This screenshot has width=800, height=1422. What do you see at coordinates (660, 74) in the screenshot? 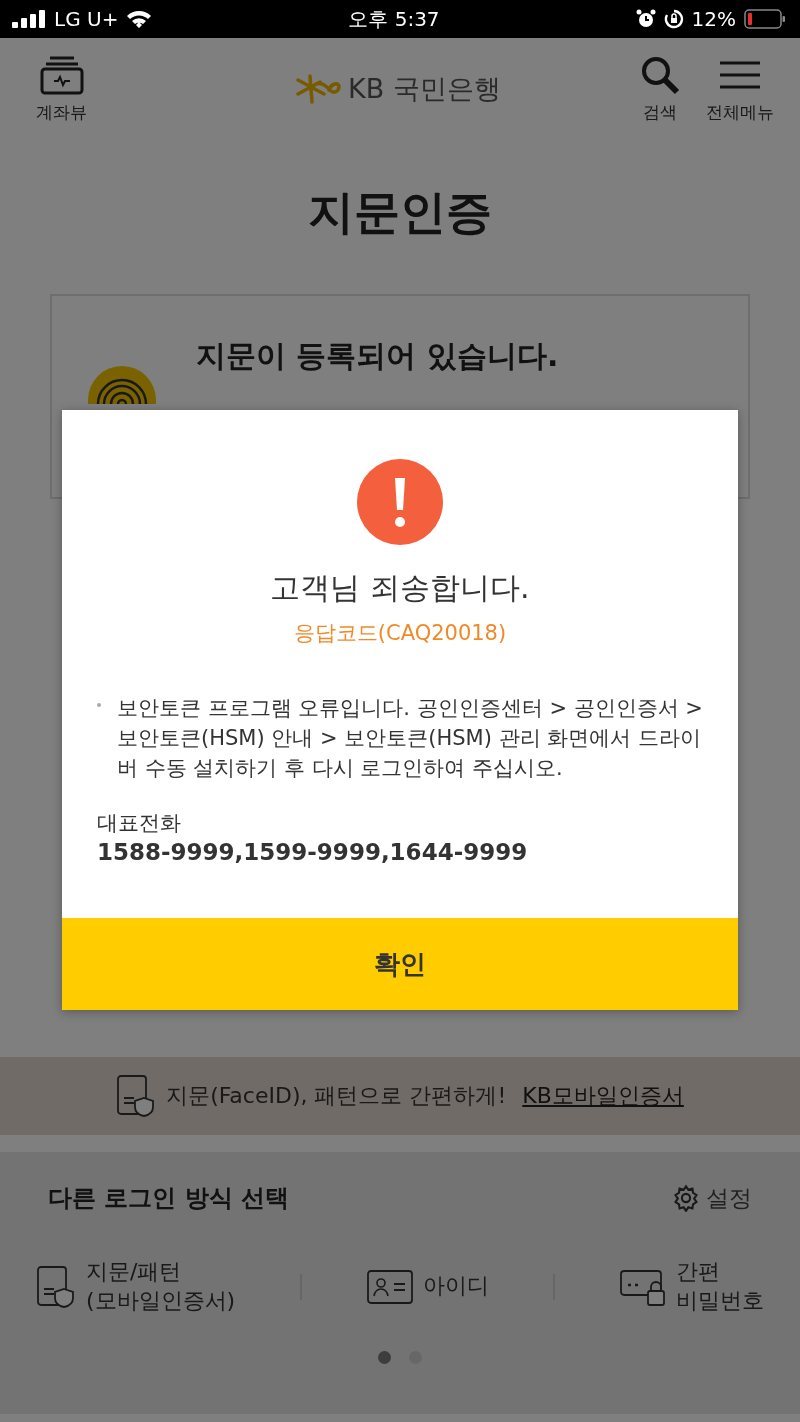
I see `search-icon` at bounding box center [660, 74].